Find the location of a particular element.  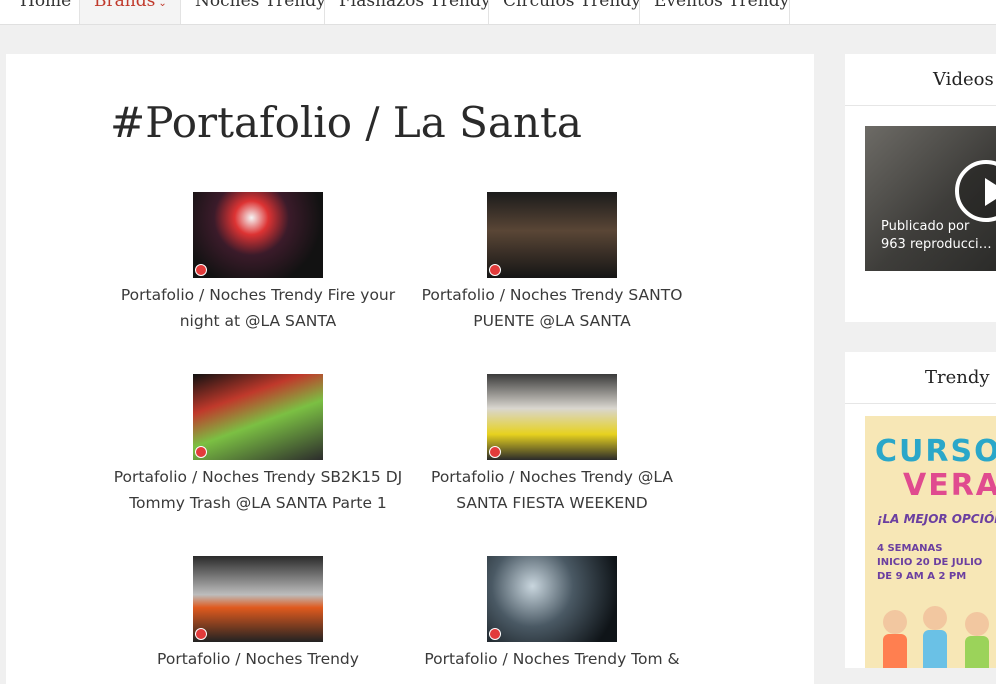

nav-brands: Brands ⌄ is located at coordinates (130, 12).